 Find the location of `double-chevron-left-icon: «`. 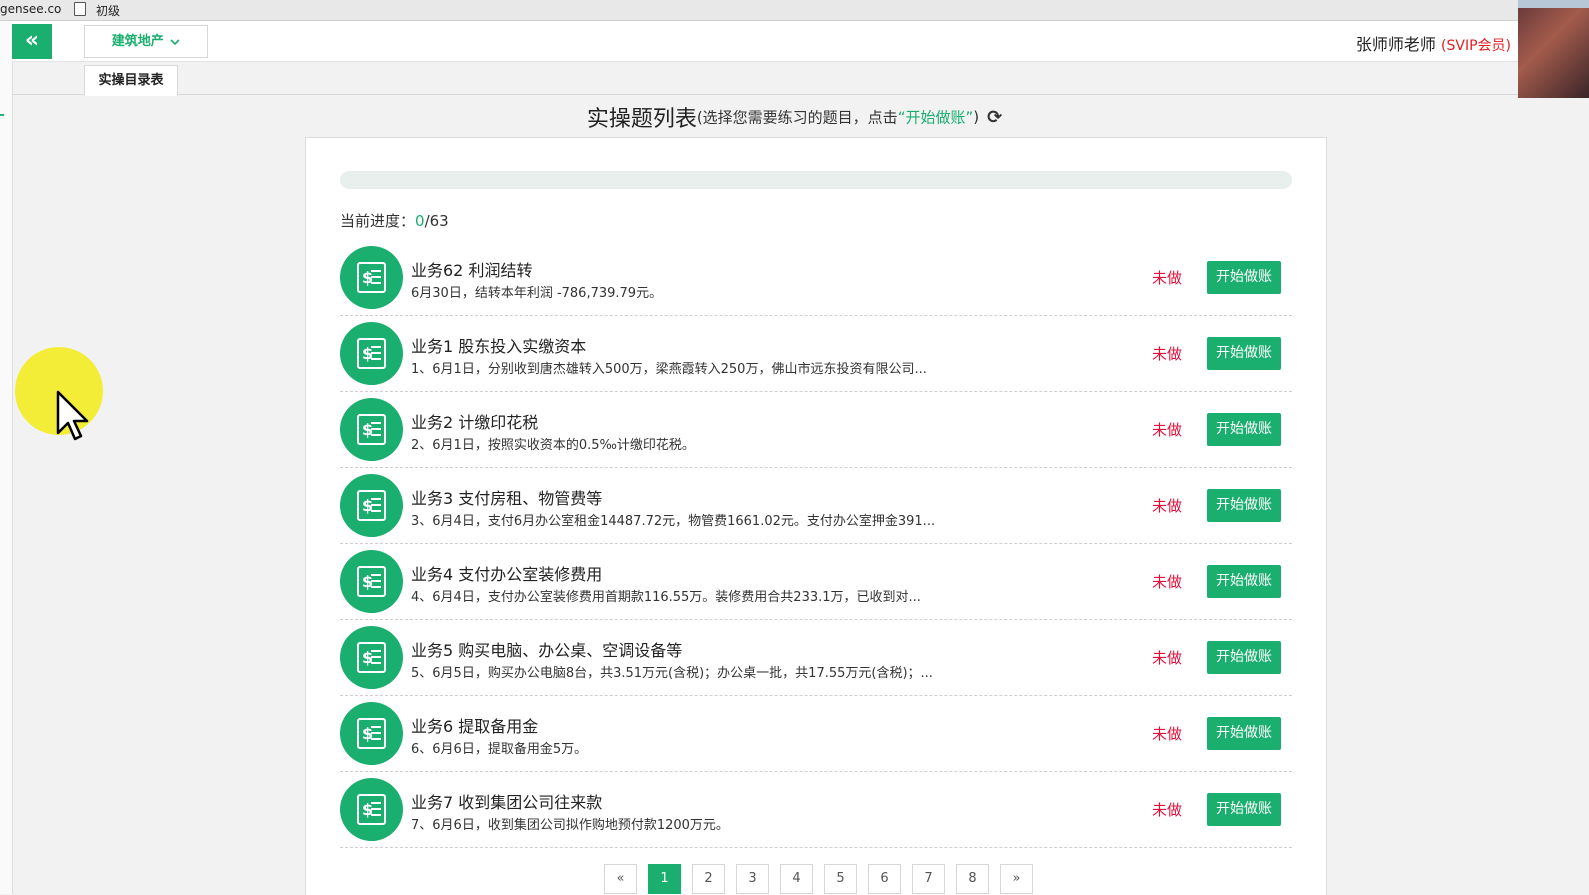

double-chevron-left-icon: « is located at coordinates (32, 40).